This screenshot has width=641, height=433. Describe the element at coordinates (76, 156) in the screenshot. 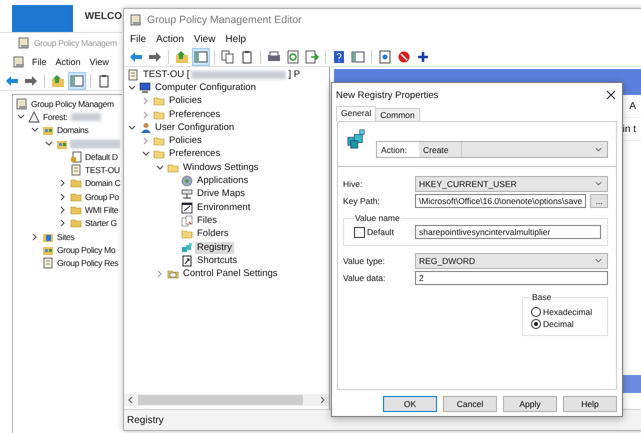

I see `locked-document-icon` at that location.